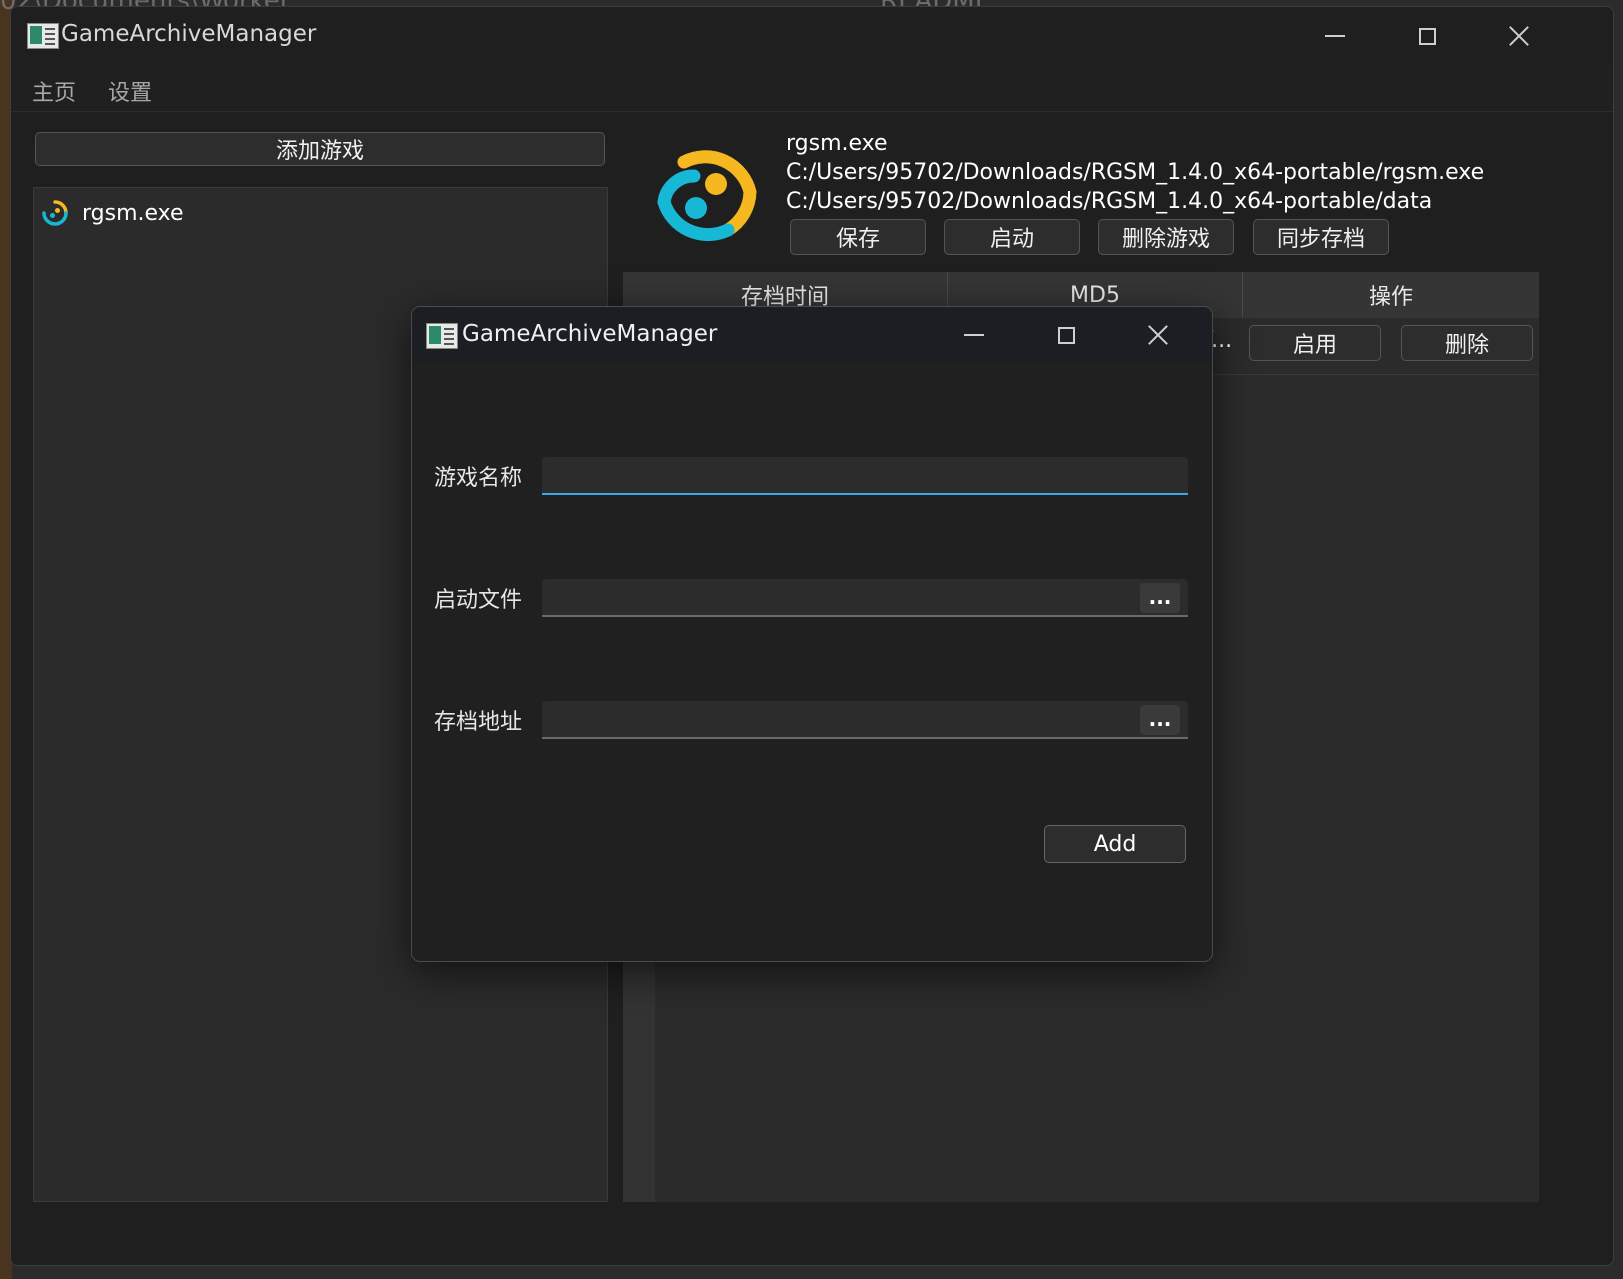 This screenshot has height=1279, width=1623. I want to click on list-item: rgsm.exe, so click(113, 213).